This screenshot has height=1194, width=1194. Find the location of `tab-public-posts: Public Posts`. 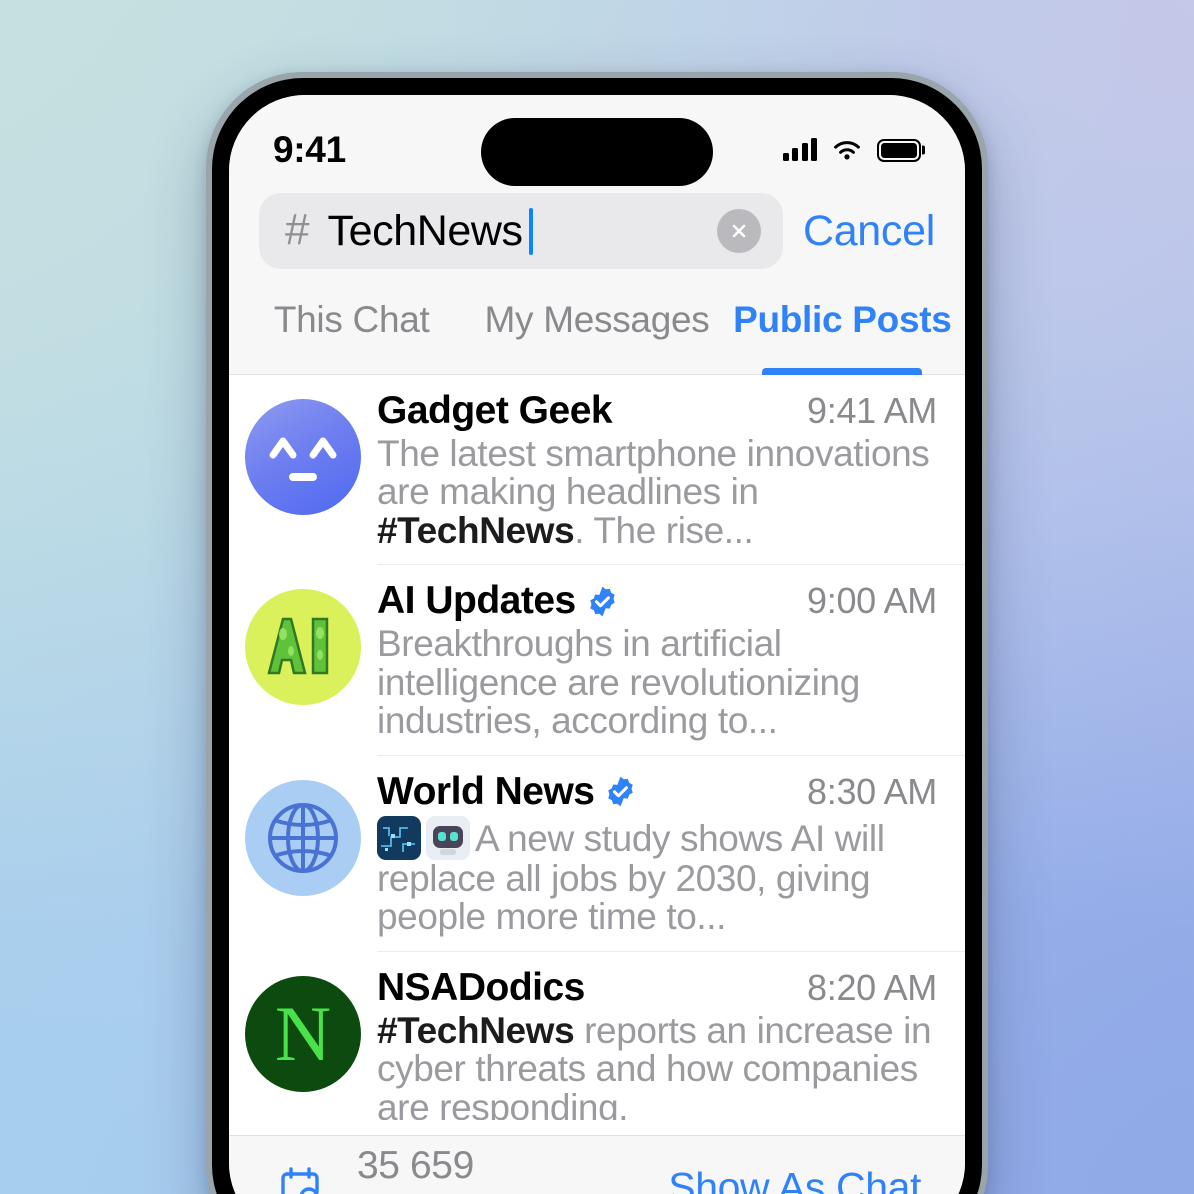

tab-public-posts: Public Posts is located at coordinates (842, 333).